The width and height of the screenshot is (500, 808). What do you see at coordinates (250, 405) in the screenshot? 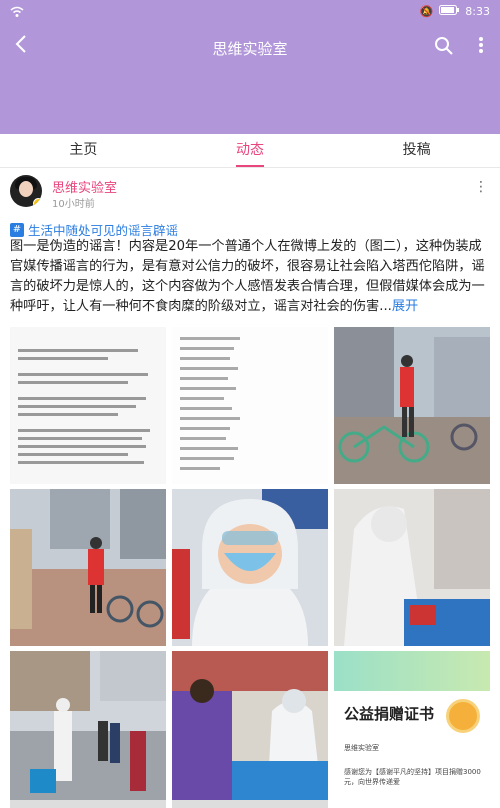
I see `image-weibo-original` at bounding box center [250, 405].